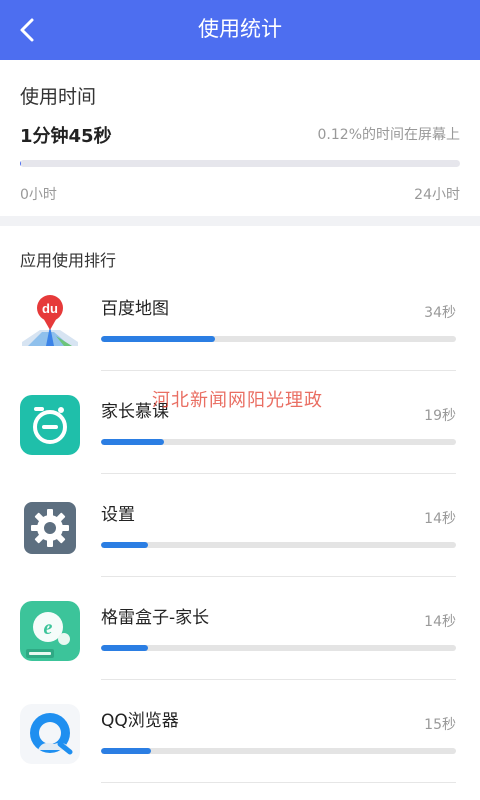 The width and height of the screenshot is (480, 800). I want to click on usage-time-label: 使用时间, so click(58, 97).